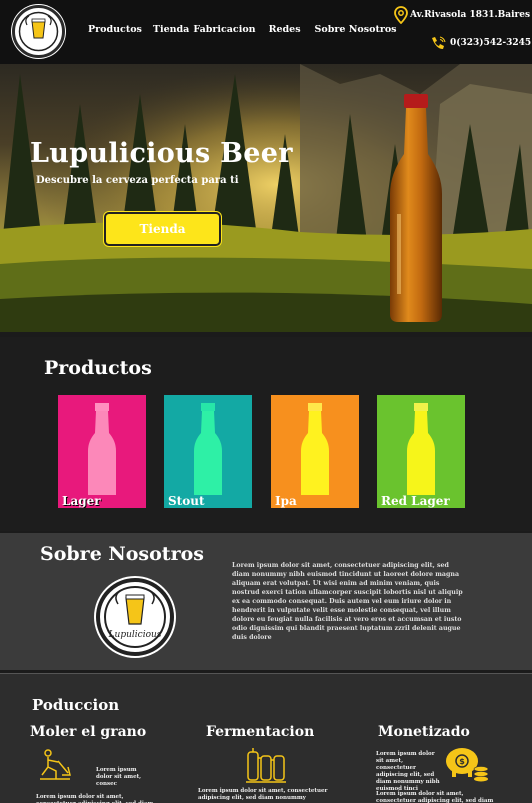 Image resolution: width=532 pixels, height=803 pixels. I want to click on productos-title: Productos, so click(98, 368).